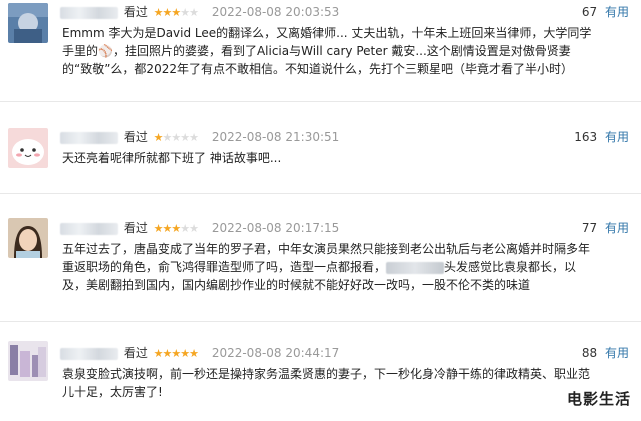 This screenshot has width=641, height=421. I want to click on vote-count: 67, so click(589, 12).